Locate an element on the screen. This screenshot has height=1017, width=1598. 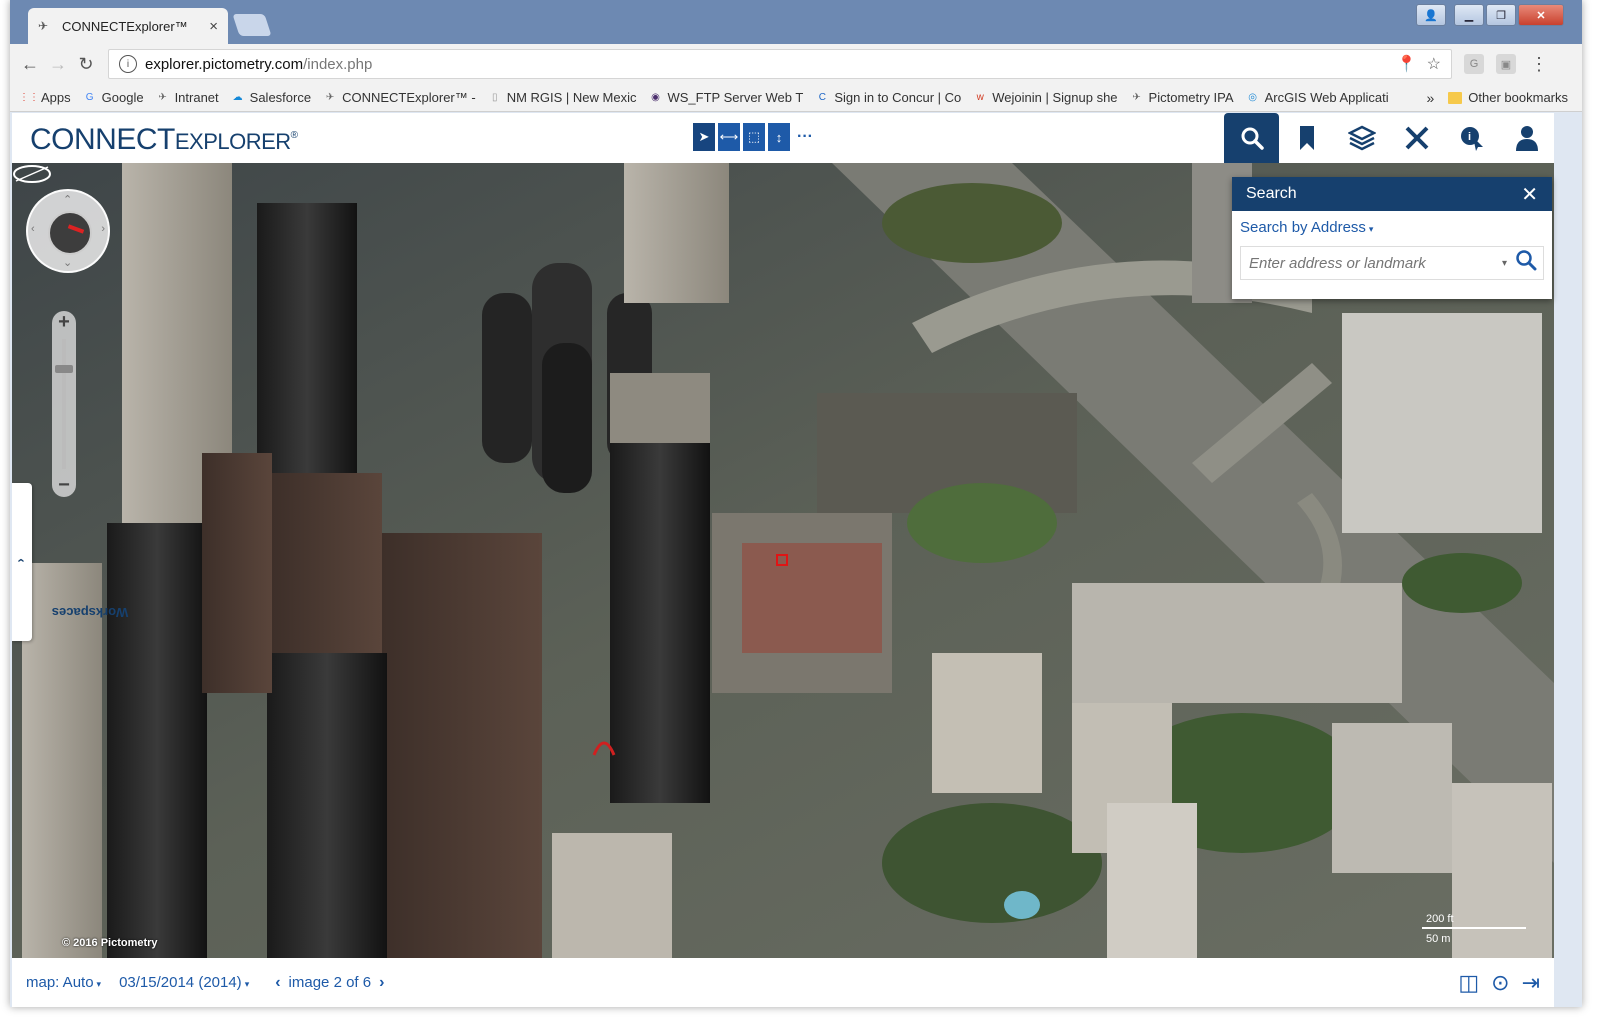
copyright-text: © 2016 Pictometry is located at coordinates (110, 943).